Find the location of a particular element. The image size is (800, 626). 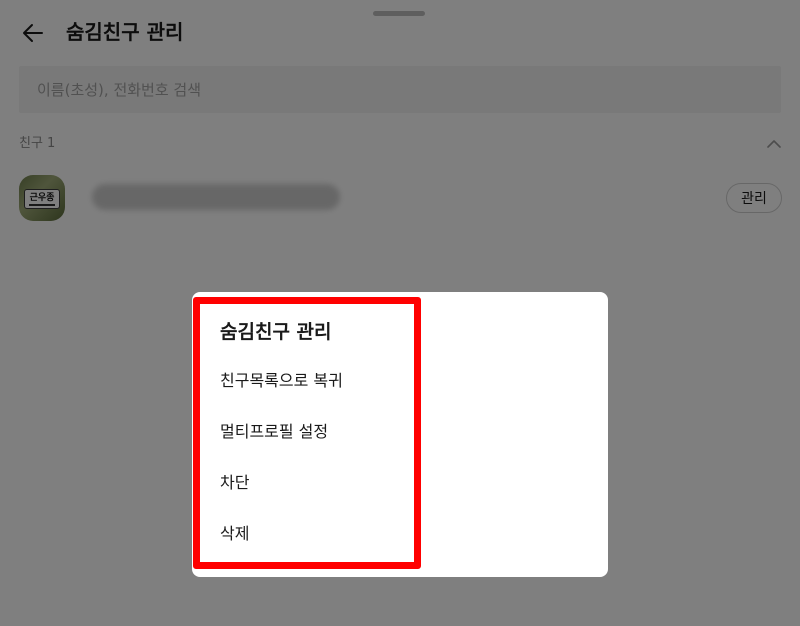

menu-item-delete: 삭제 is located at coordinates (234, 534).